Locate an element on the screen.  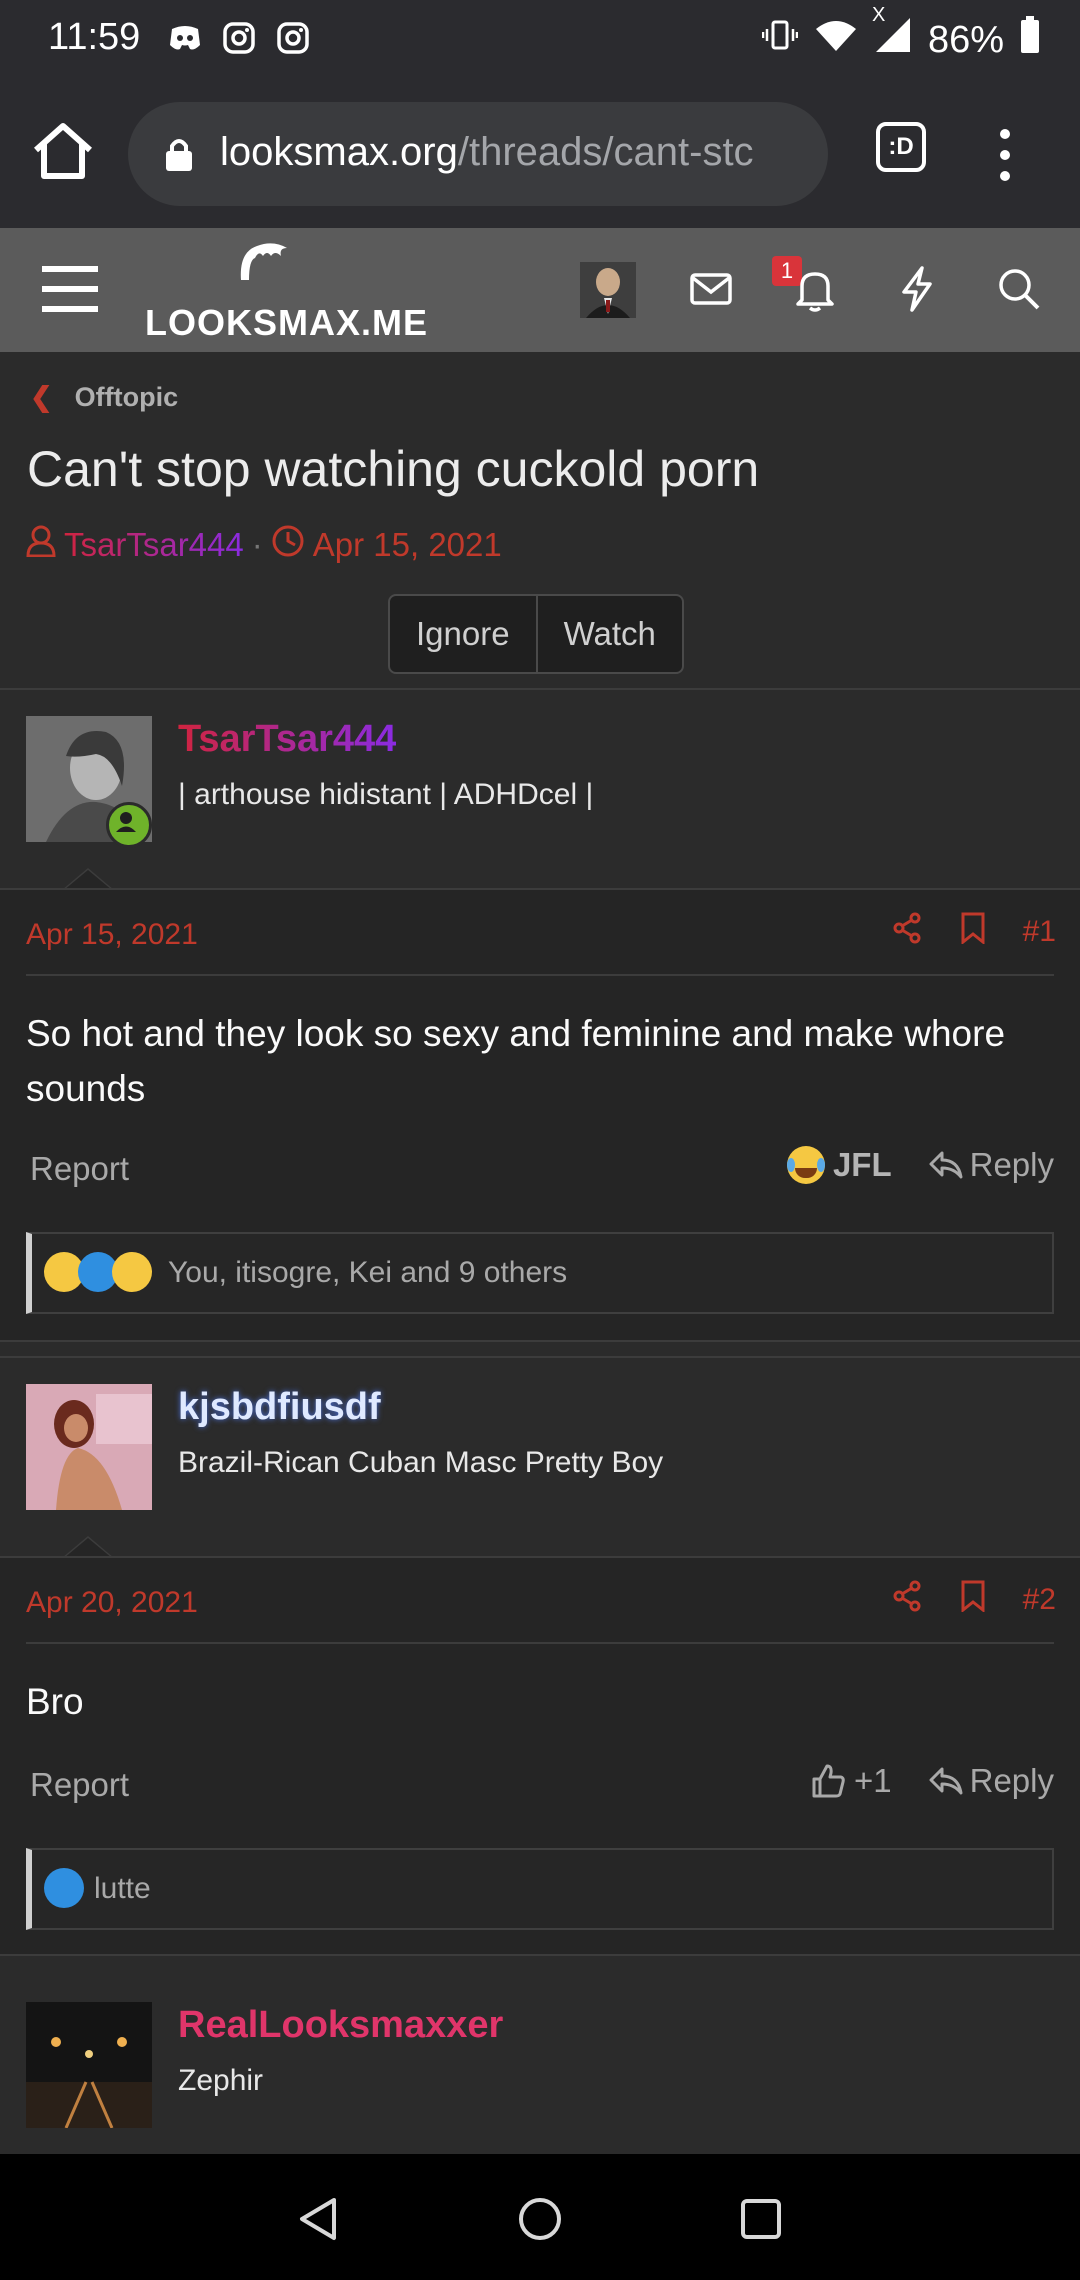
post-number: #1 is located at coordinates (1039, 932).